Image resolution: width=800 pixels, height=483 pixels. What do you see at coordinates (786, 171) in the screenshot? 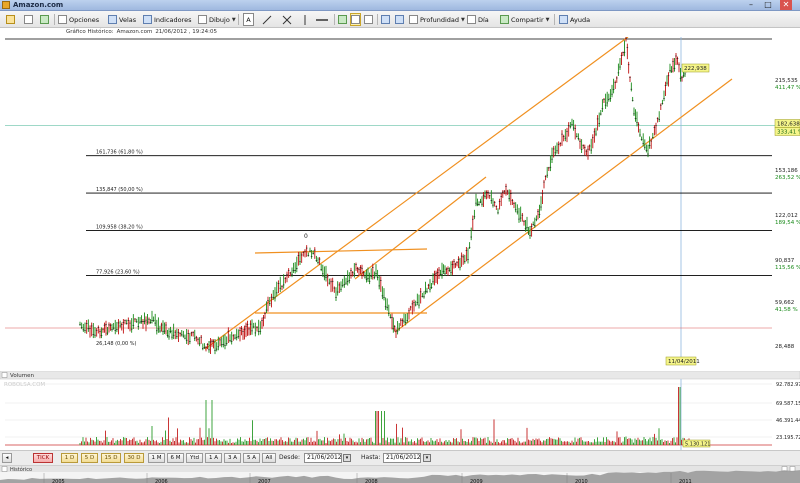
I see `y-axis-label: 153,186` at bounding box center [786, 171].